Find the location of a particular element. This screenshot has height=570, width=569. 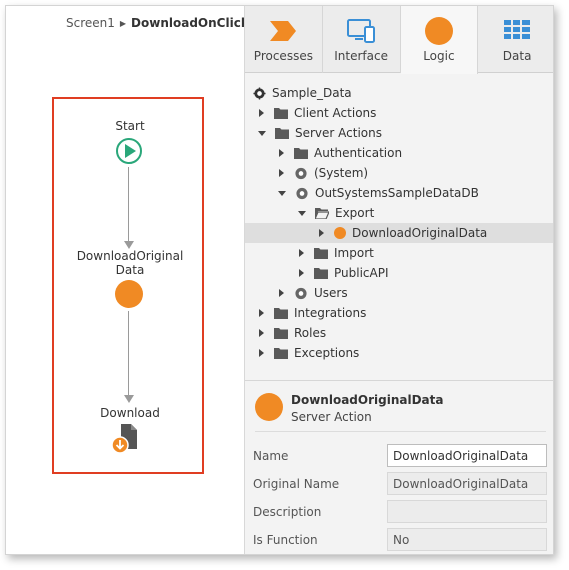

tree-item-download-original-data: DownloadOriginalData is located at coordinates (399, 233).